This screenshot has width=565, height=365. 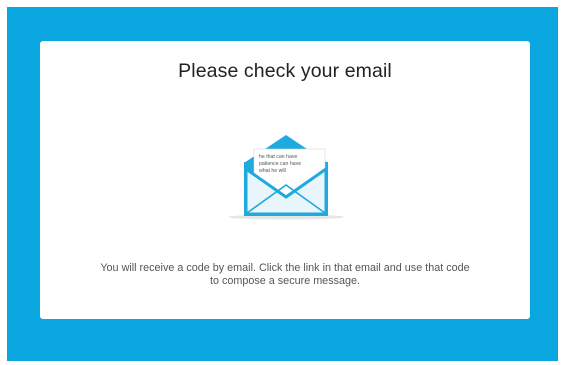 What do you see at coordinates (285, 71) in the screenshot?
I see `page-title: Please check your email` at bounding box center [285, 71].